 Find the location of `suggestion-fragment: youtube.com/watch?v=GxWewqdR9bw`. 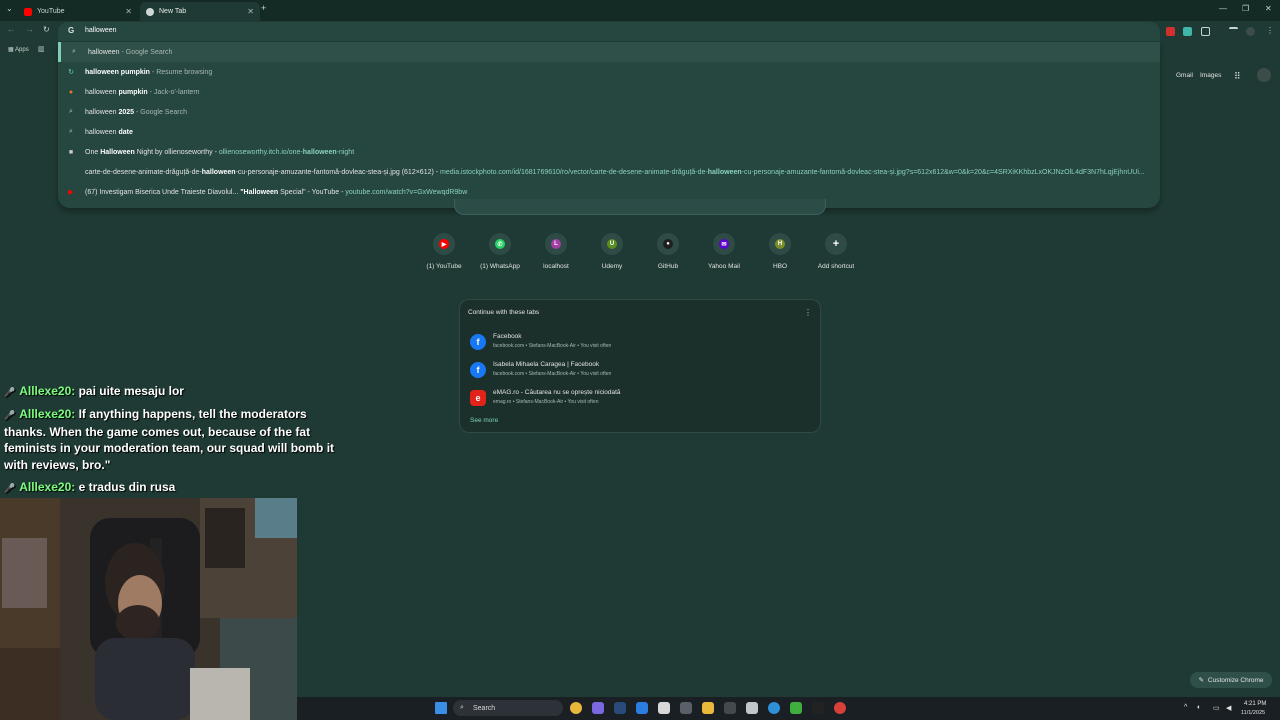

suggestion-fragment: youtube.com/watch?v=GxWewqdR9bw is located at coordinates (406, 192).